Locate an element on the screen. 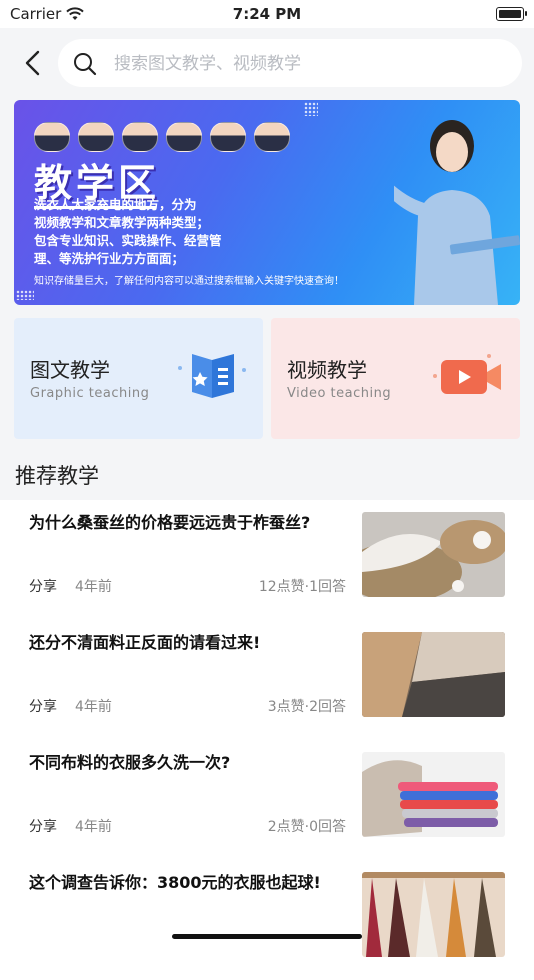 This screenshot has width=534, height=980. article-stats: 12点赞·1回答 is located at coordinates (302, 587).